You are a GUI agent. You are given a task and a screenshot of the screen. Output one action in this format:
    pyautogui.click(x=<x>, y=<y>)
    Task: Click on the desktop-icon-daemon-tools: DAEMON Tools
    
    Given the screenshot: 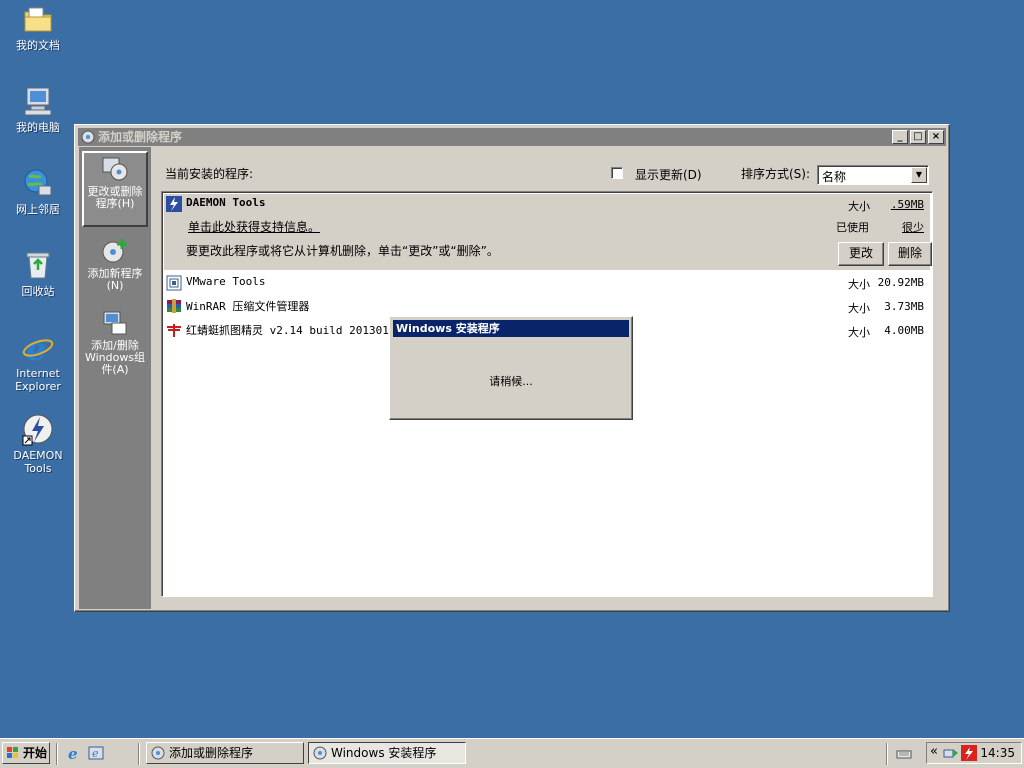 What is the action you would take?
    pyautogui.click(x=38, y=443)
    